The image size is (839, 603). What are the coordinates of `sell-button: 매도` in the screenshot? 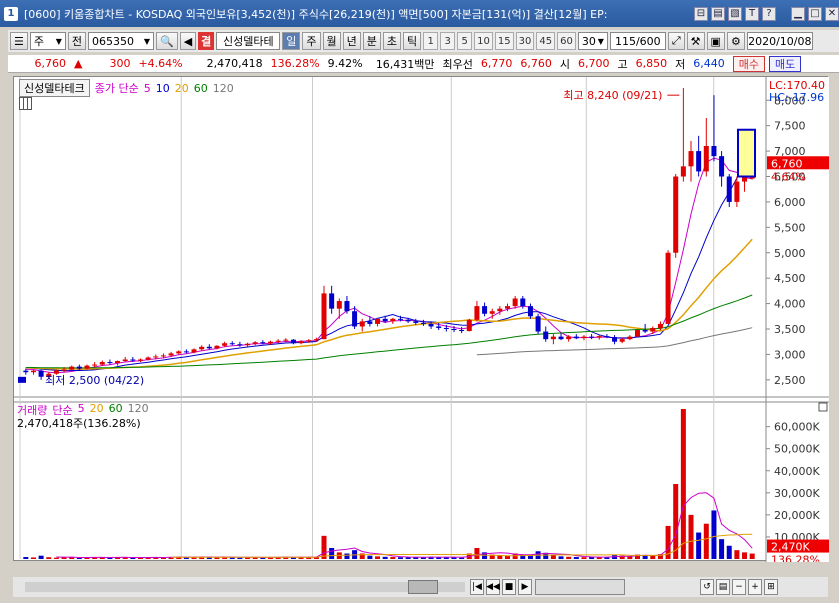 It's located at (785, 63).